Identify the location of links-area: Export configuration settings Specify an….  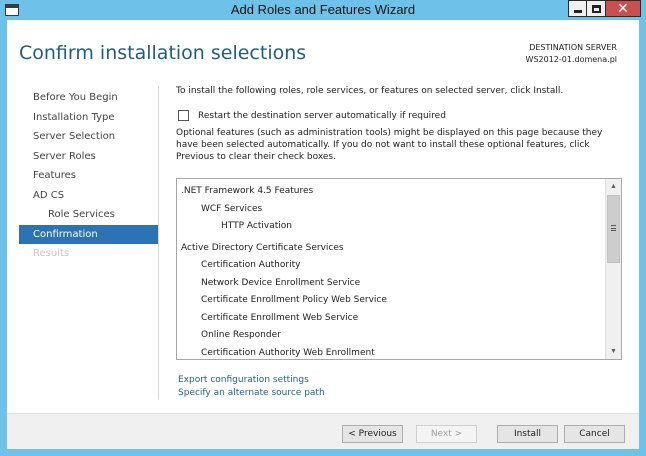
(251, 387).